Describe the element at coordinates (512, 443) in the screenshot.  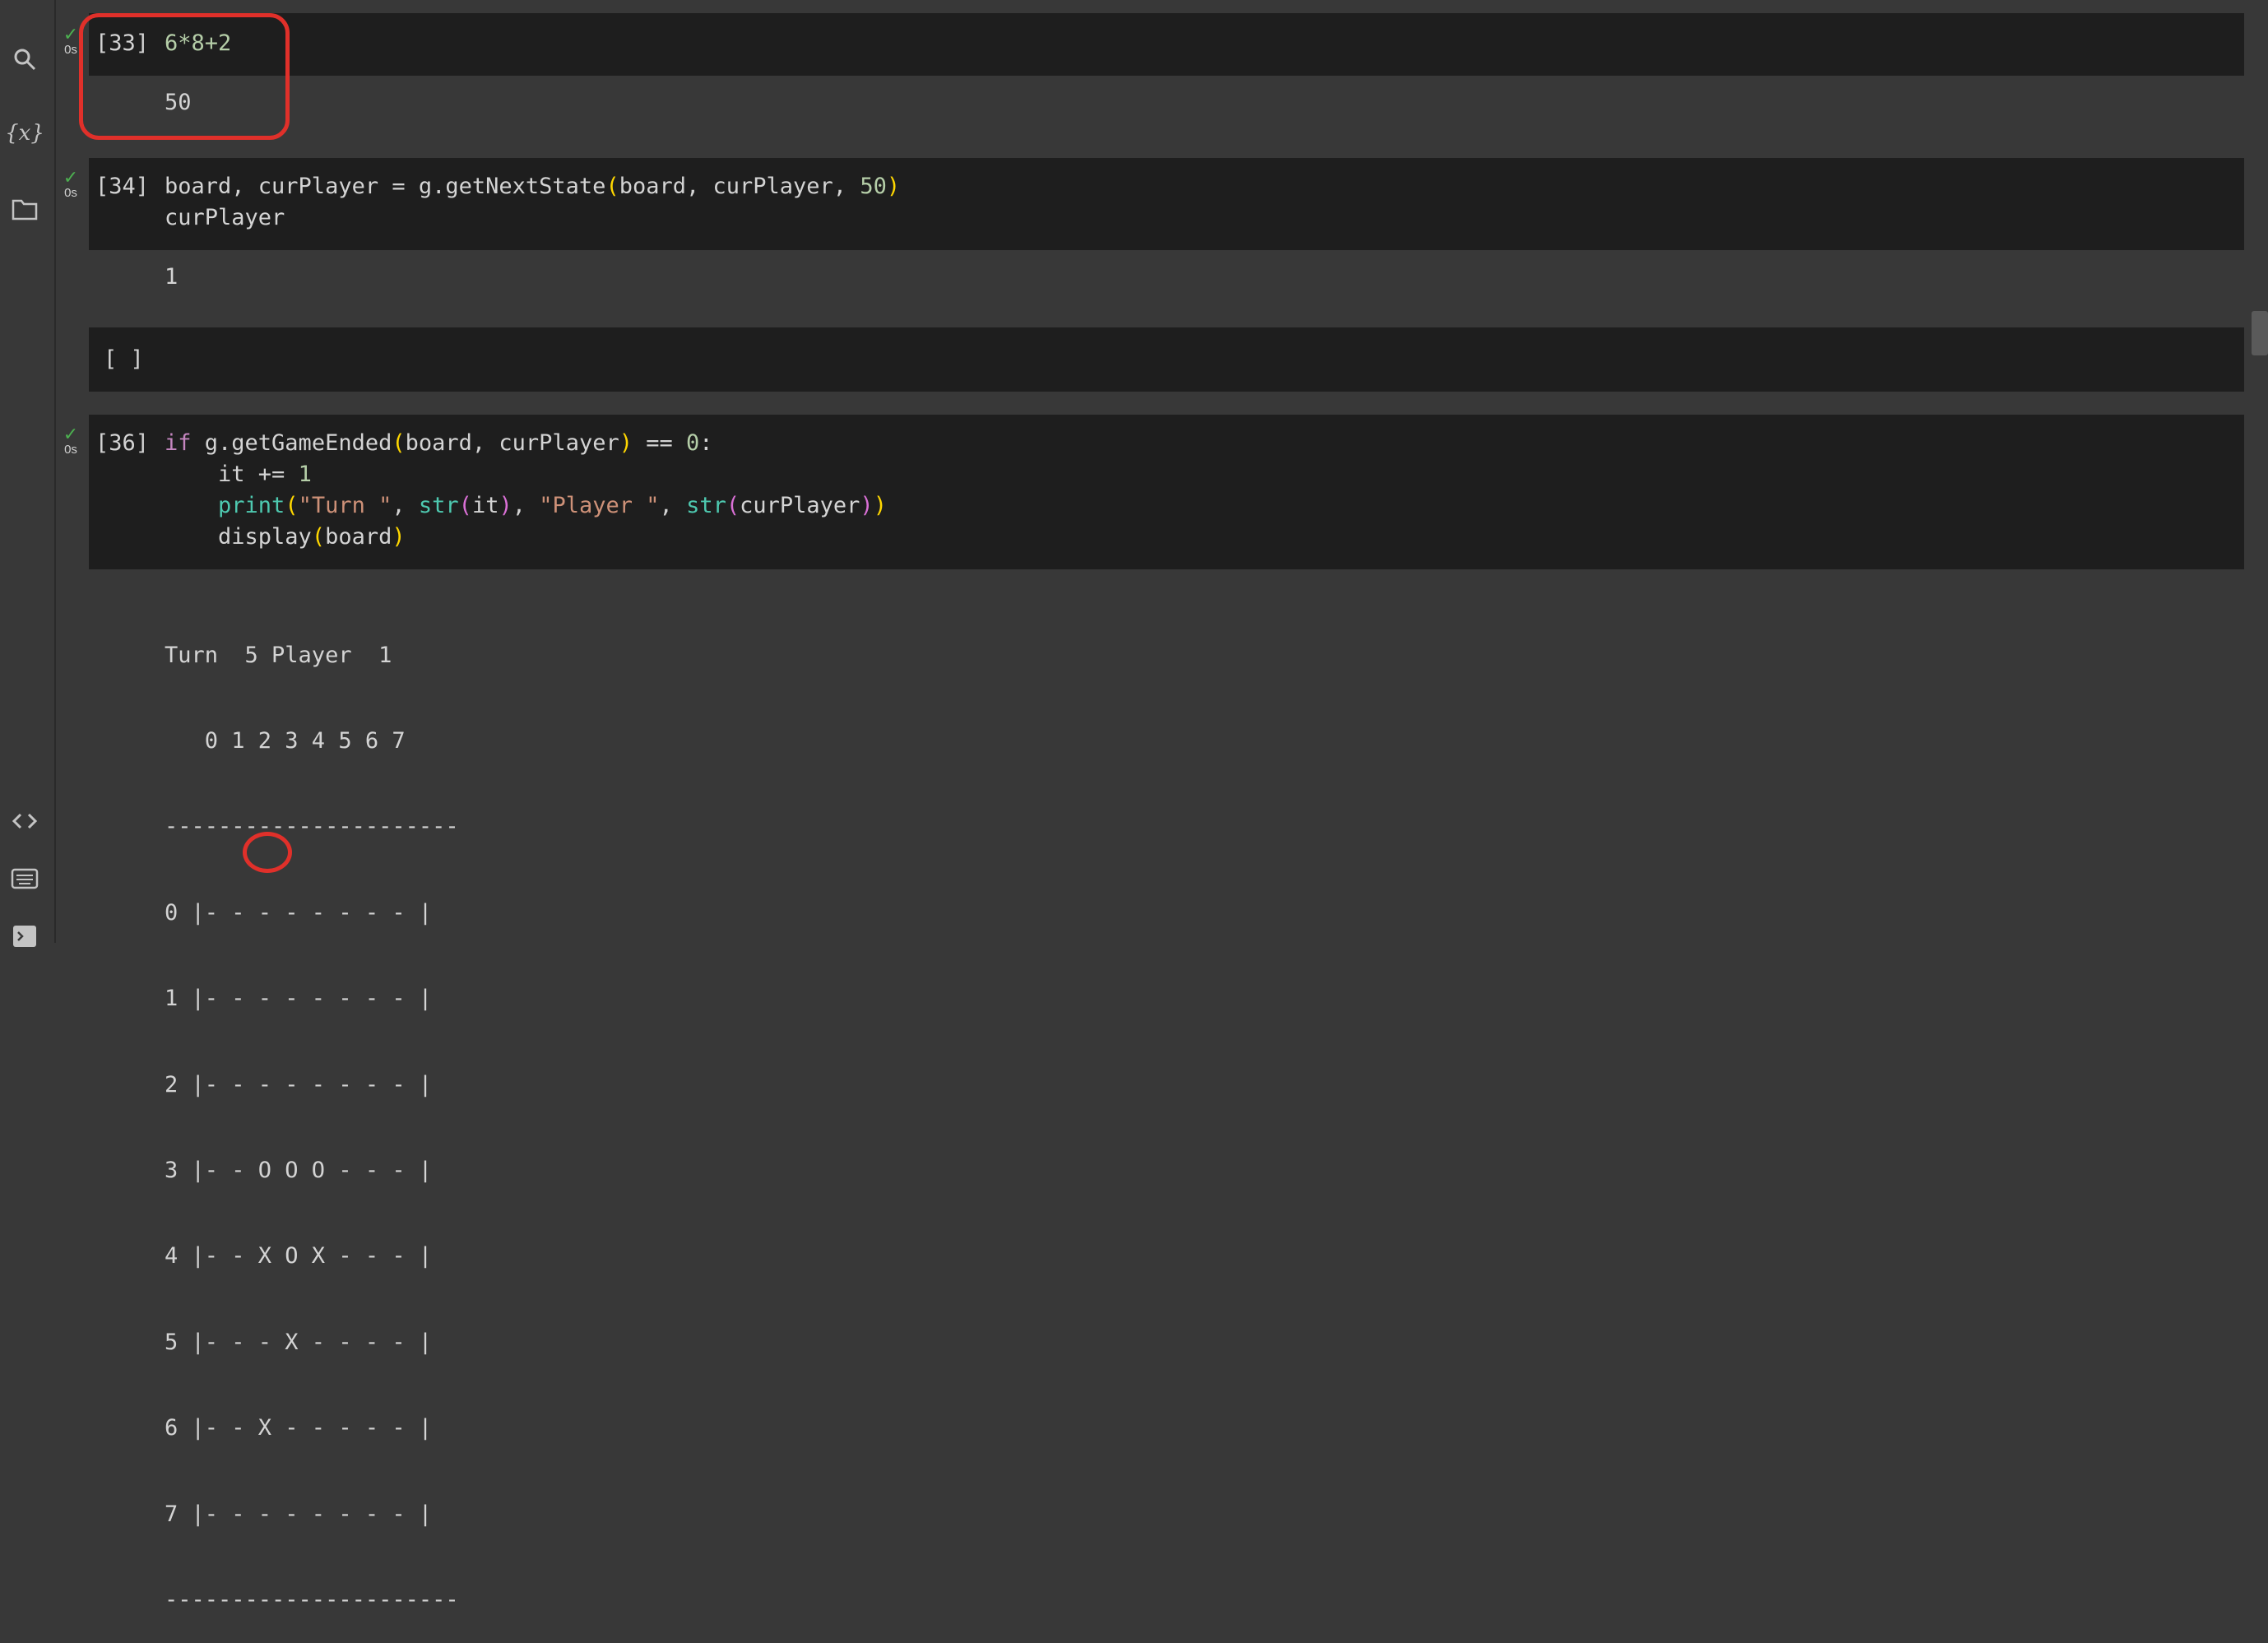
I see `code-token: board, curPlayer` at that location.